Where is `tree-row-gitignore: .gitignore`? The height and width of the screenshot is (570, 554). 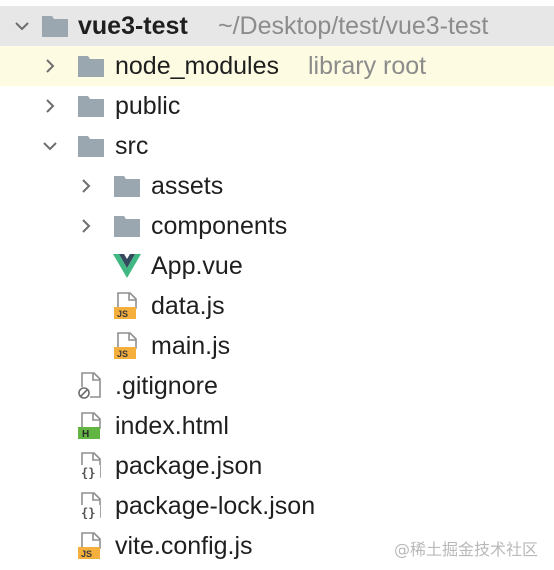 tree-row-gitignore: .gitignore is located at coordinates (277, 386).